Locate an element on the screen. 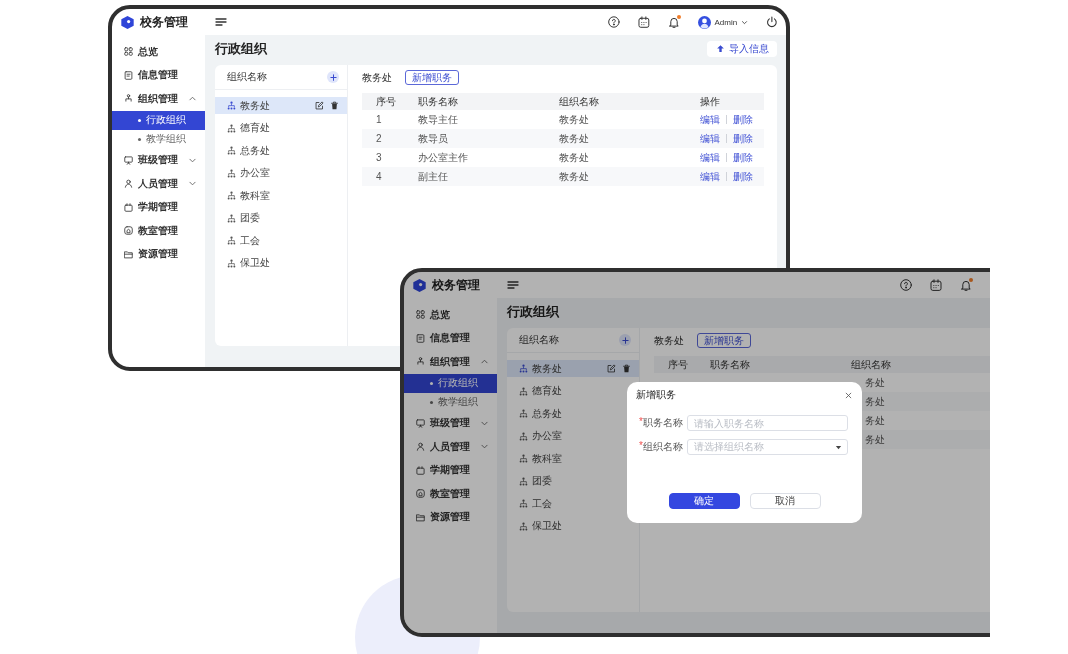 The width and height of the screenshot is (1068, 654). field-label: 职务名称 is located at coordinates (663, 423).